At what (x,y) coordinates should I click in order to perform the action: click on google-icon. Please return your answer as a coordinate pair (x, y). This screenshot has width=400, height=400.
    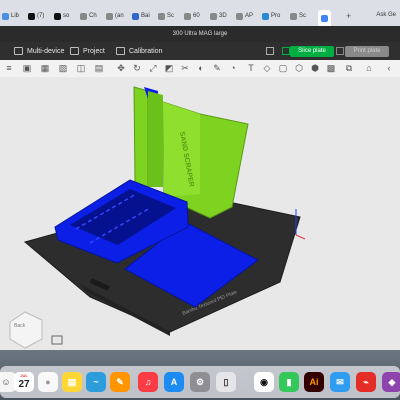
    Looking at the image, I should click on (324, 18).